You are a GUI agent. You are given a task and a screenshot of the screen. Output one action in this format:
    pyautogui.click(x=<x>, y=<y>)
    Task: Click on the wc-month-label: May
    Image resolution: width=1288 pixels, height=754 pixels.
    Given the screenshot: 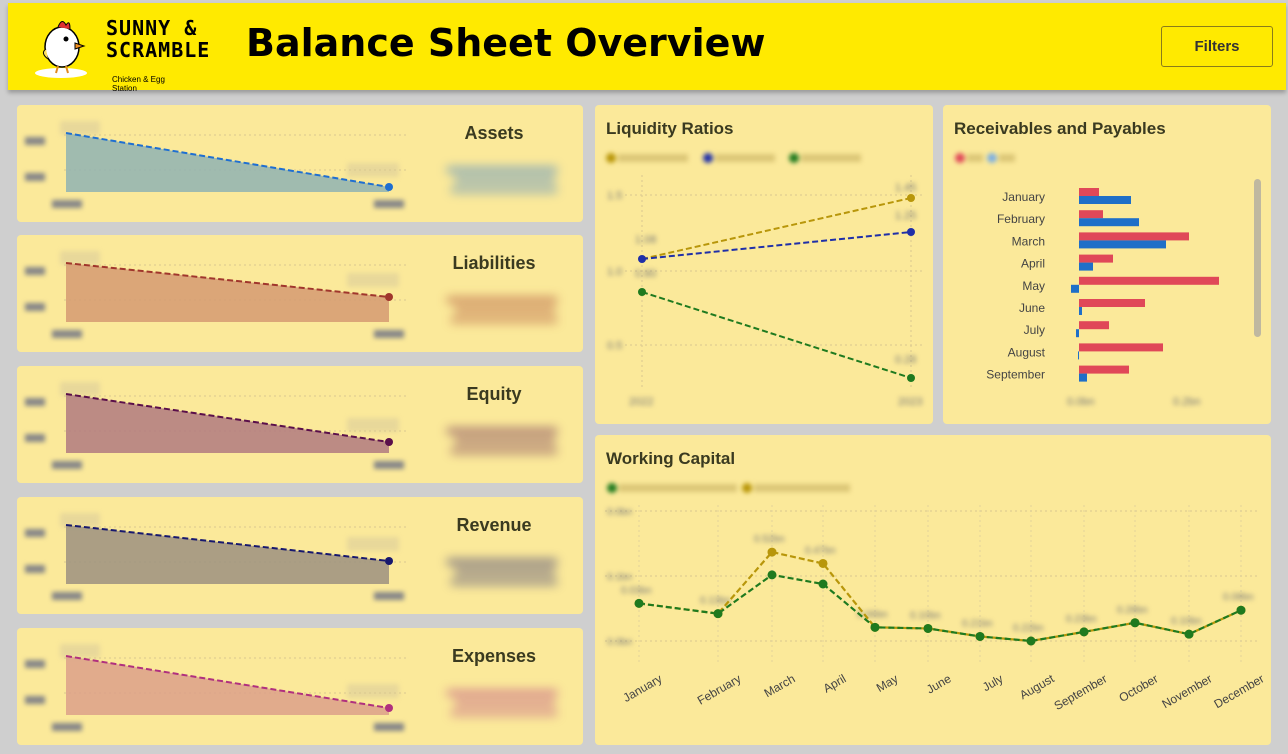 What is the action you would take?
    pyautogui.click(x=887, y=682)
    